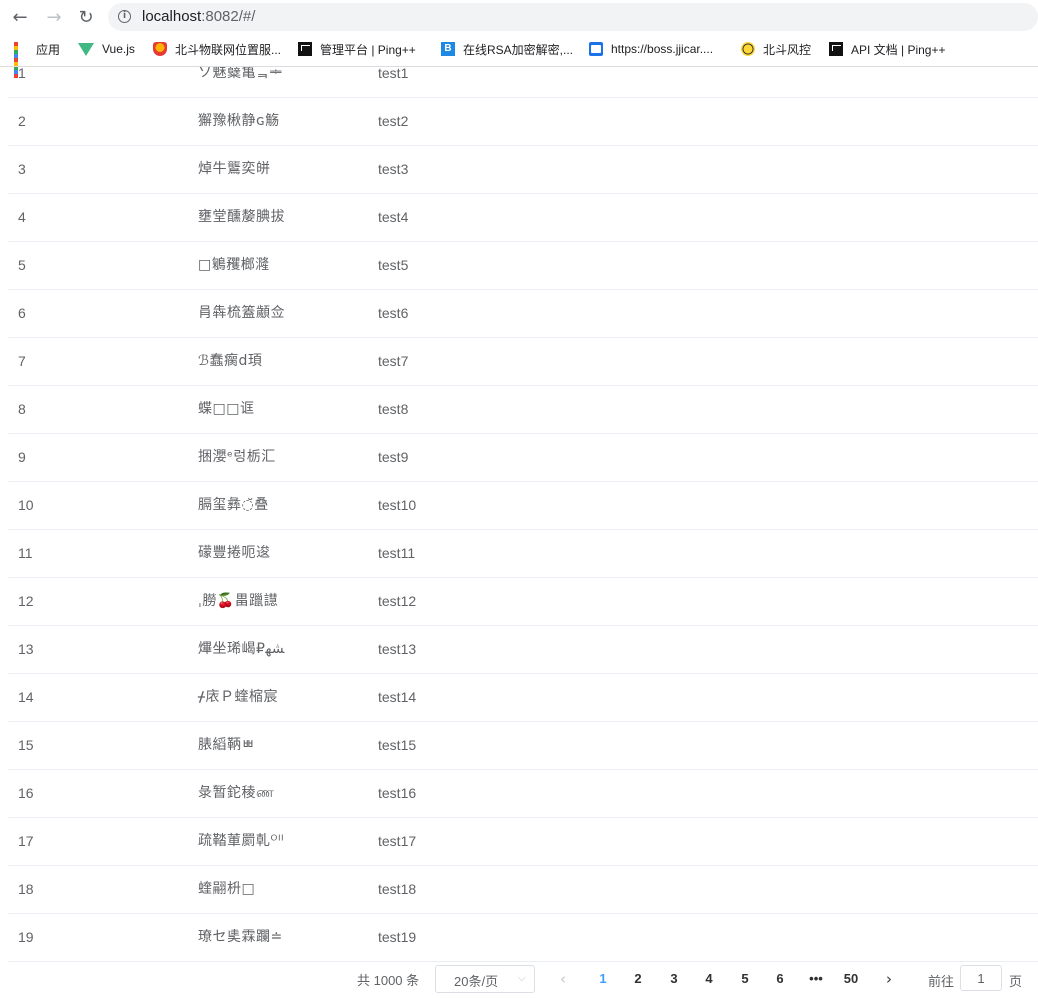 The image size is (1038, 998). Describe the element at coordinates (118, 49) in the screenshot. I see `bookmark-label: Vue.js` at that location.